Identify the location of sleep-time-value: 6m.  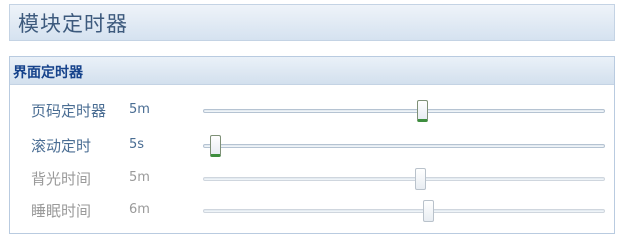
(139, 209).